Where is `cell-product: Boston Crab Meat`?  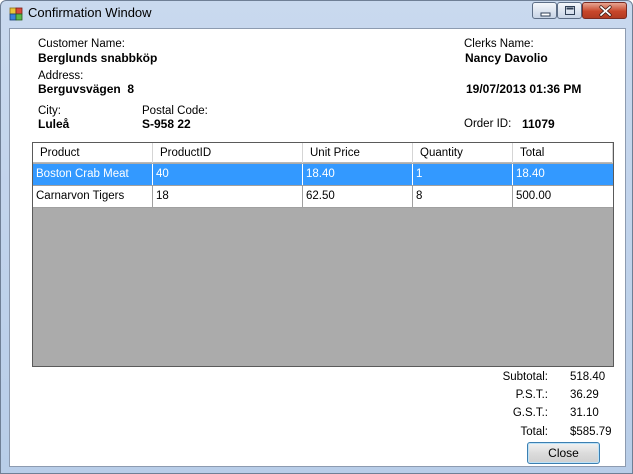 cell-product: Boston Crab Meat is located at coordinates (93, 174).